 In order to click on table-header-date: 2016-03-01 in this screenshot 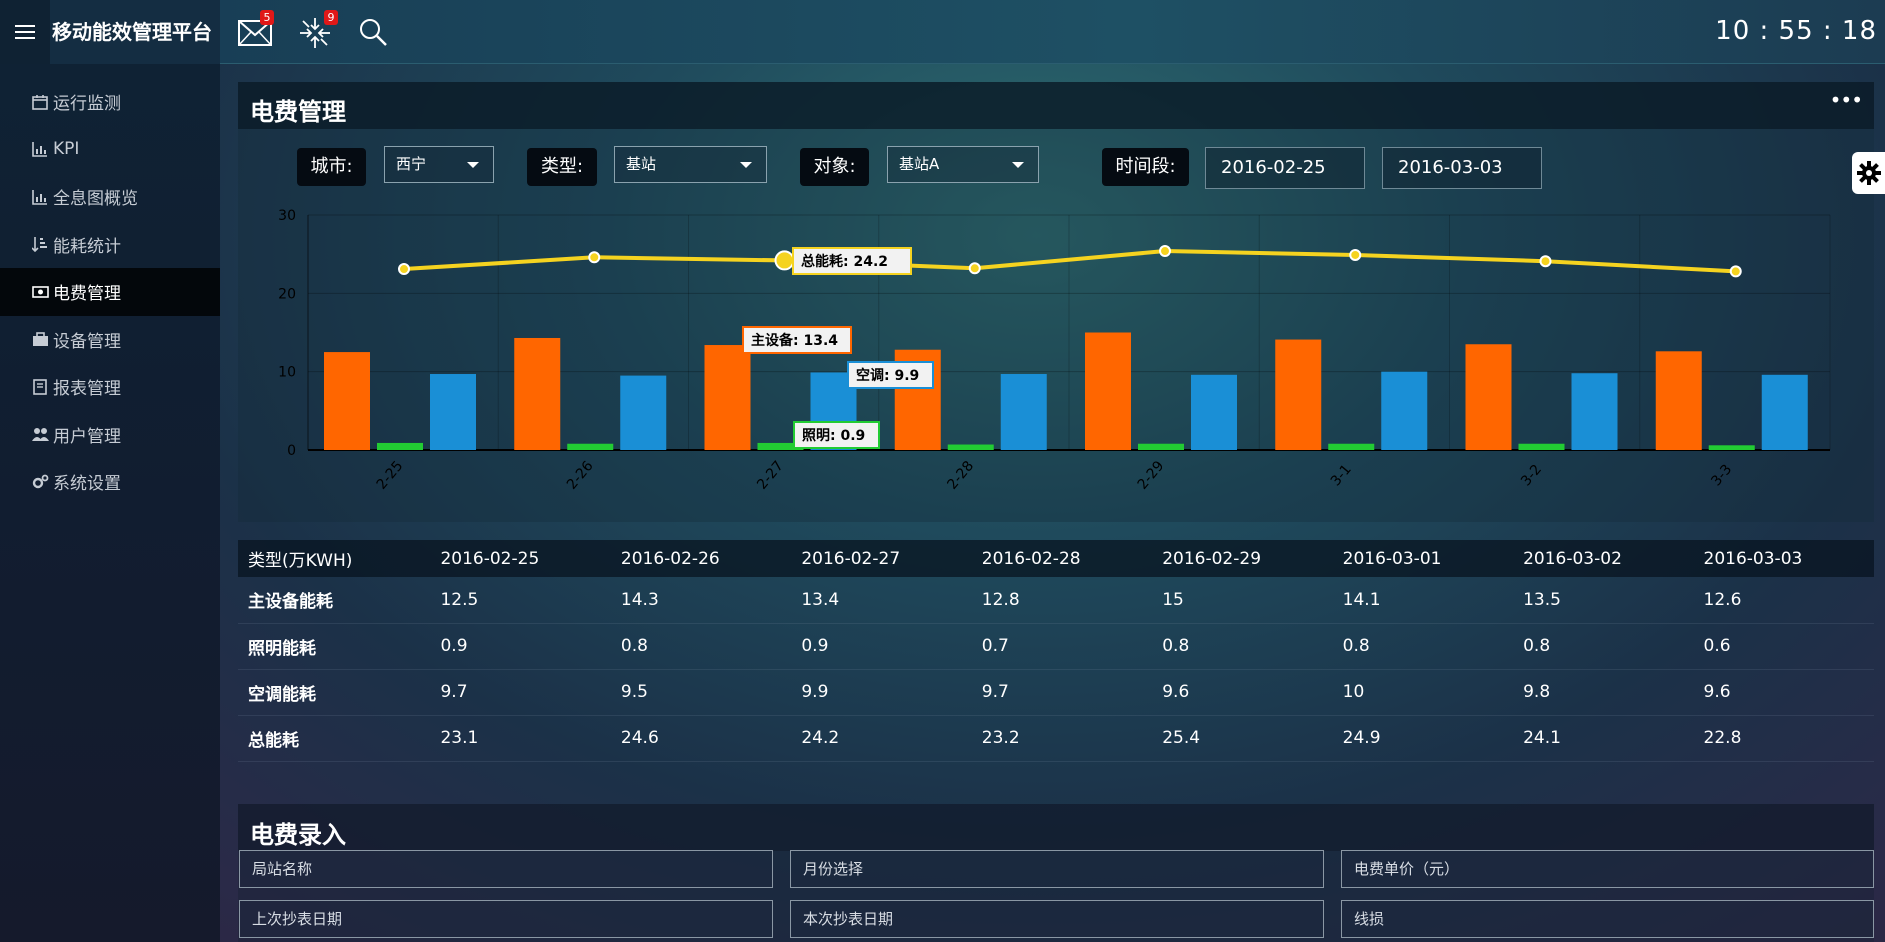, I will do `click(1423, 558)`.